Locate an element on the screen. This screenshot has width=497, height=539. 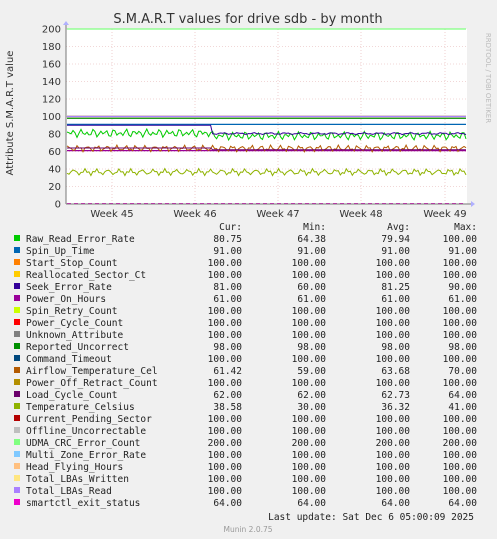
x-tick-label: Week 49 is located at coordinates (444, 214).